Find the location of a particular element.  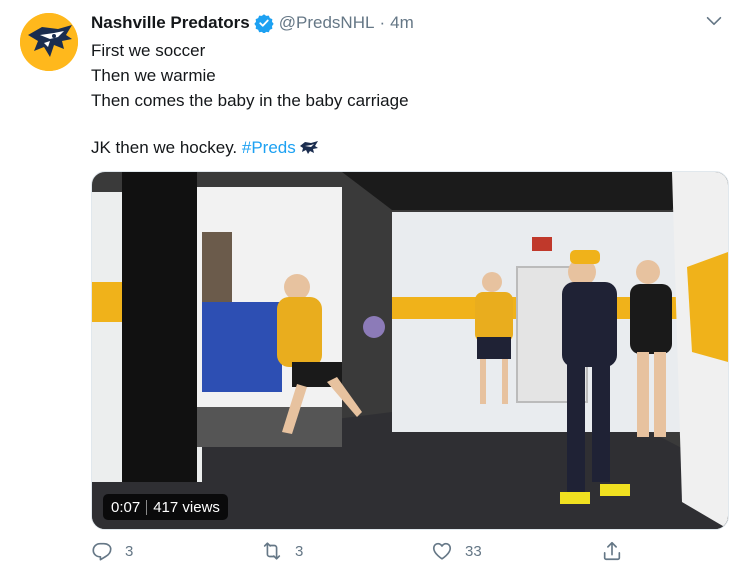

tweet-line-last: JK then we hockey. #Preds is located at coordinates (250, 147).